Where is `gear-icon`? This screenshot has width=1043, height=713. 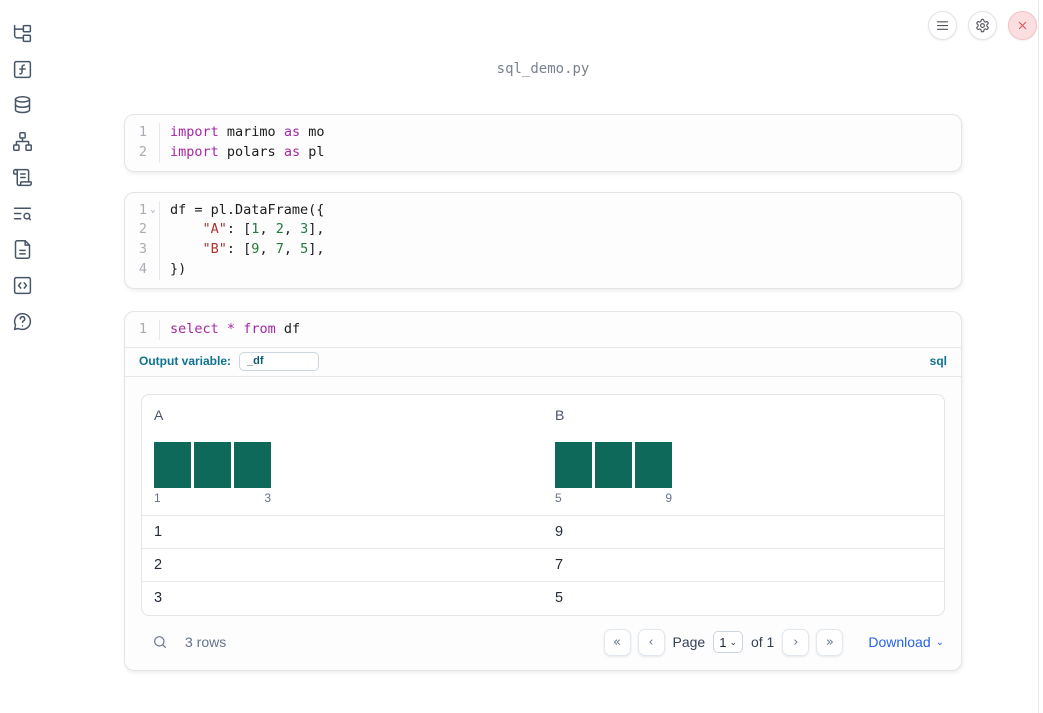 gear-icon is located at coordinates (982, 25).